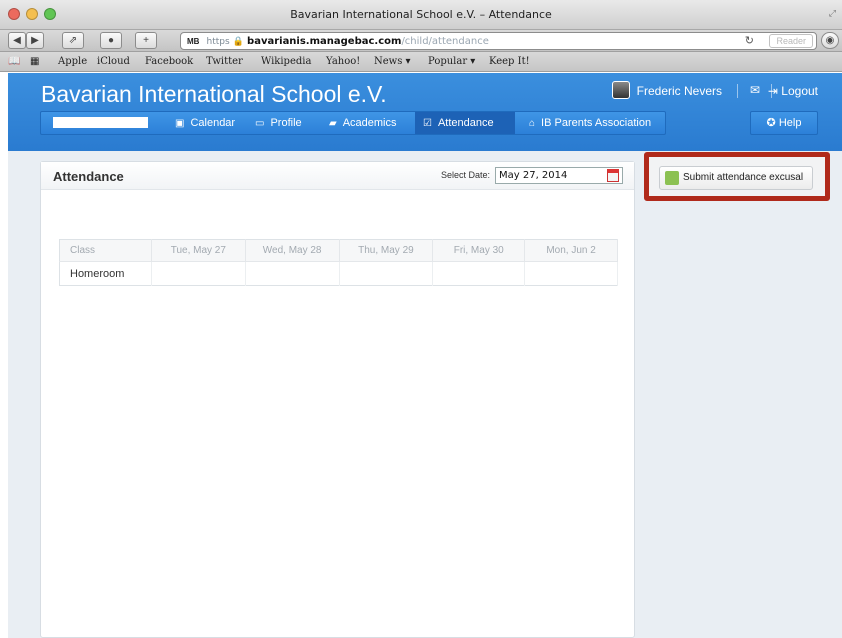 Image resolution: width=842 pixels, height=638 pixels. I want to click on logout-button: ⇥ Logout, so click(793, 91).